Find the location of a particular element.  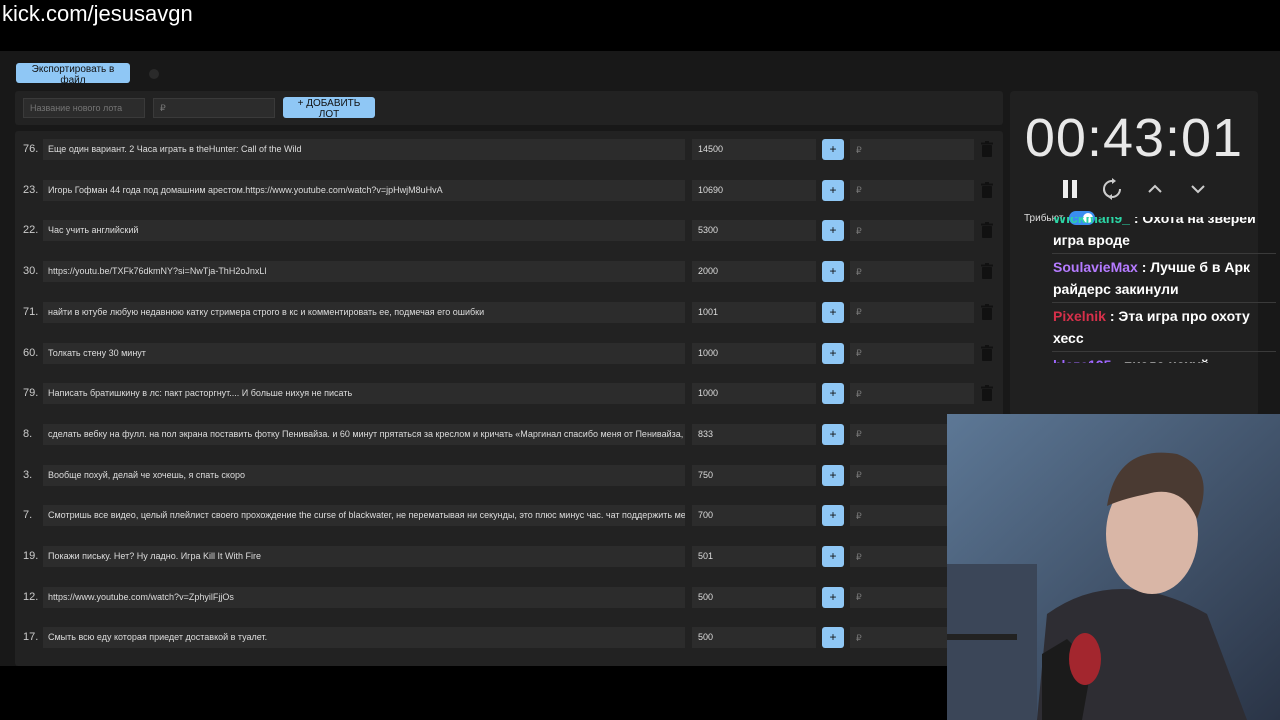

timer-display: 00:43:01 is located at coordinates (1134, 138).